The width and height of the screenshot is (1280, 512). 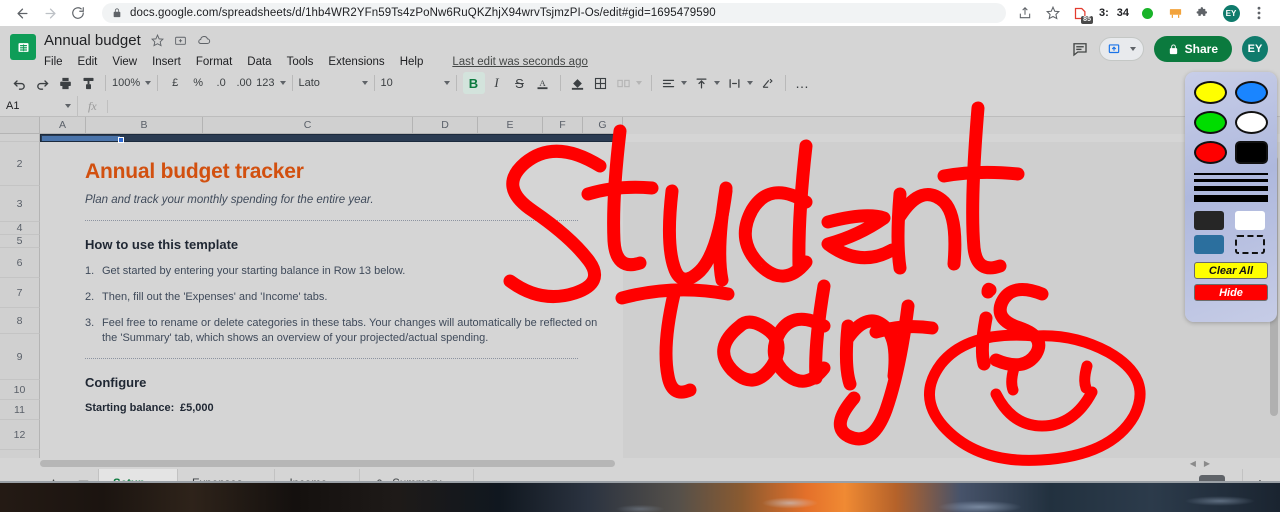 What do you see at coordinates (92, 40) in the screenshot?
I see `page-title: Annual budget` at bounding box center [92, 40].